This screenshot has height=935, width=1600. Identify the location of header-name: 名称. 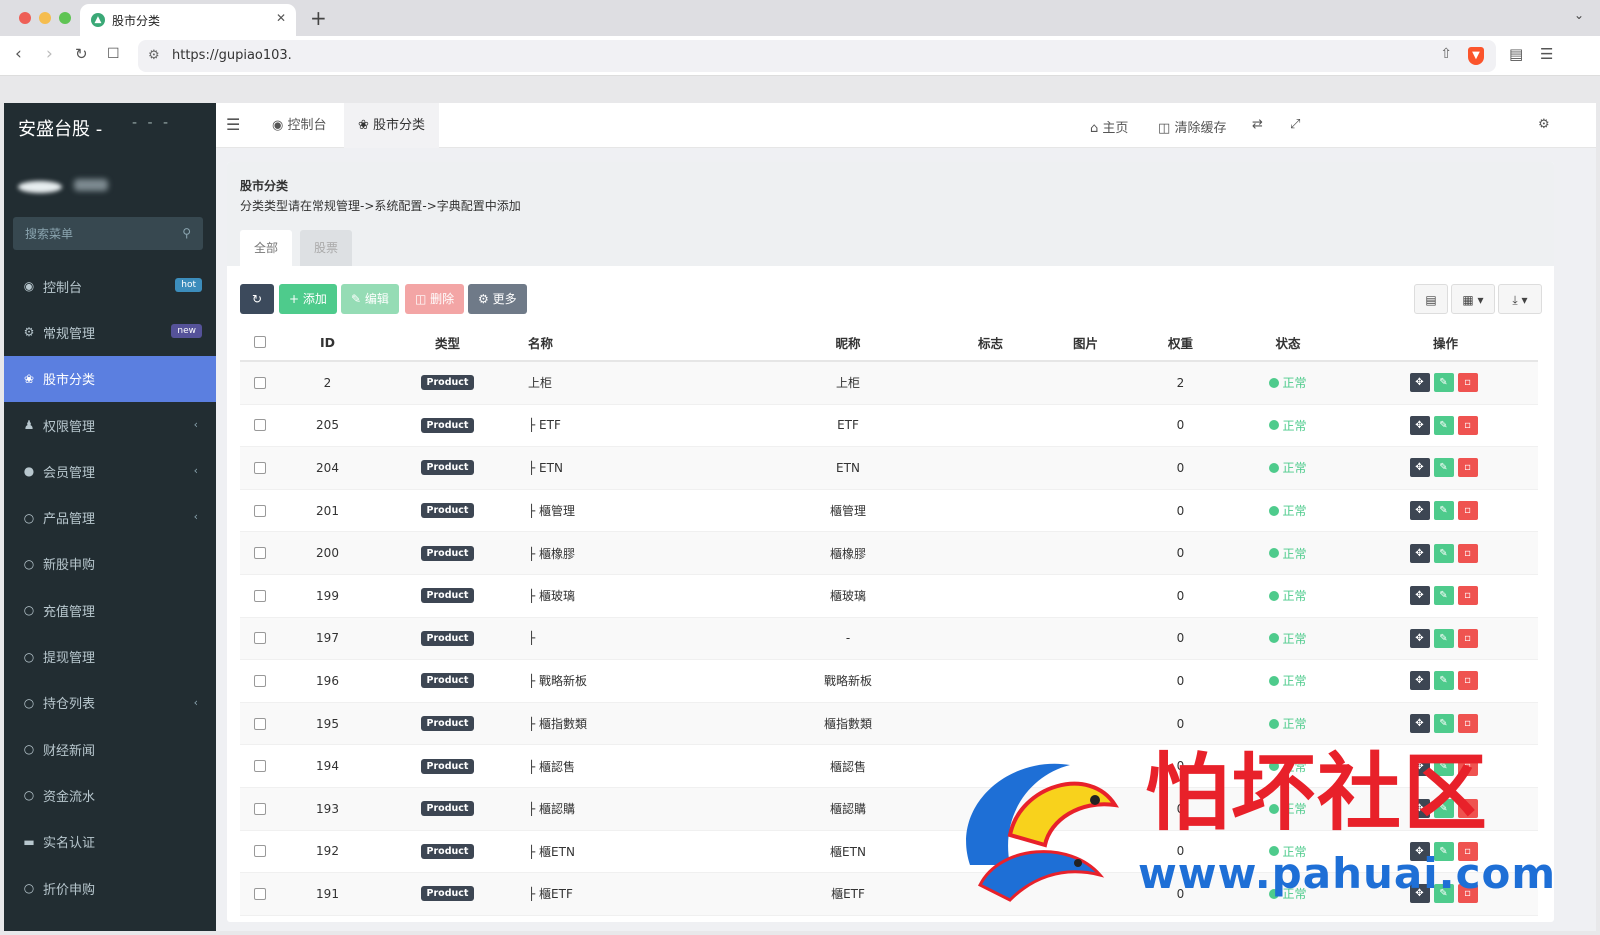
(638, 342).